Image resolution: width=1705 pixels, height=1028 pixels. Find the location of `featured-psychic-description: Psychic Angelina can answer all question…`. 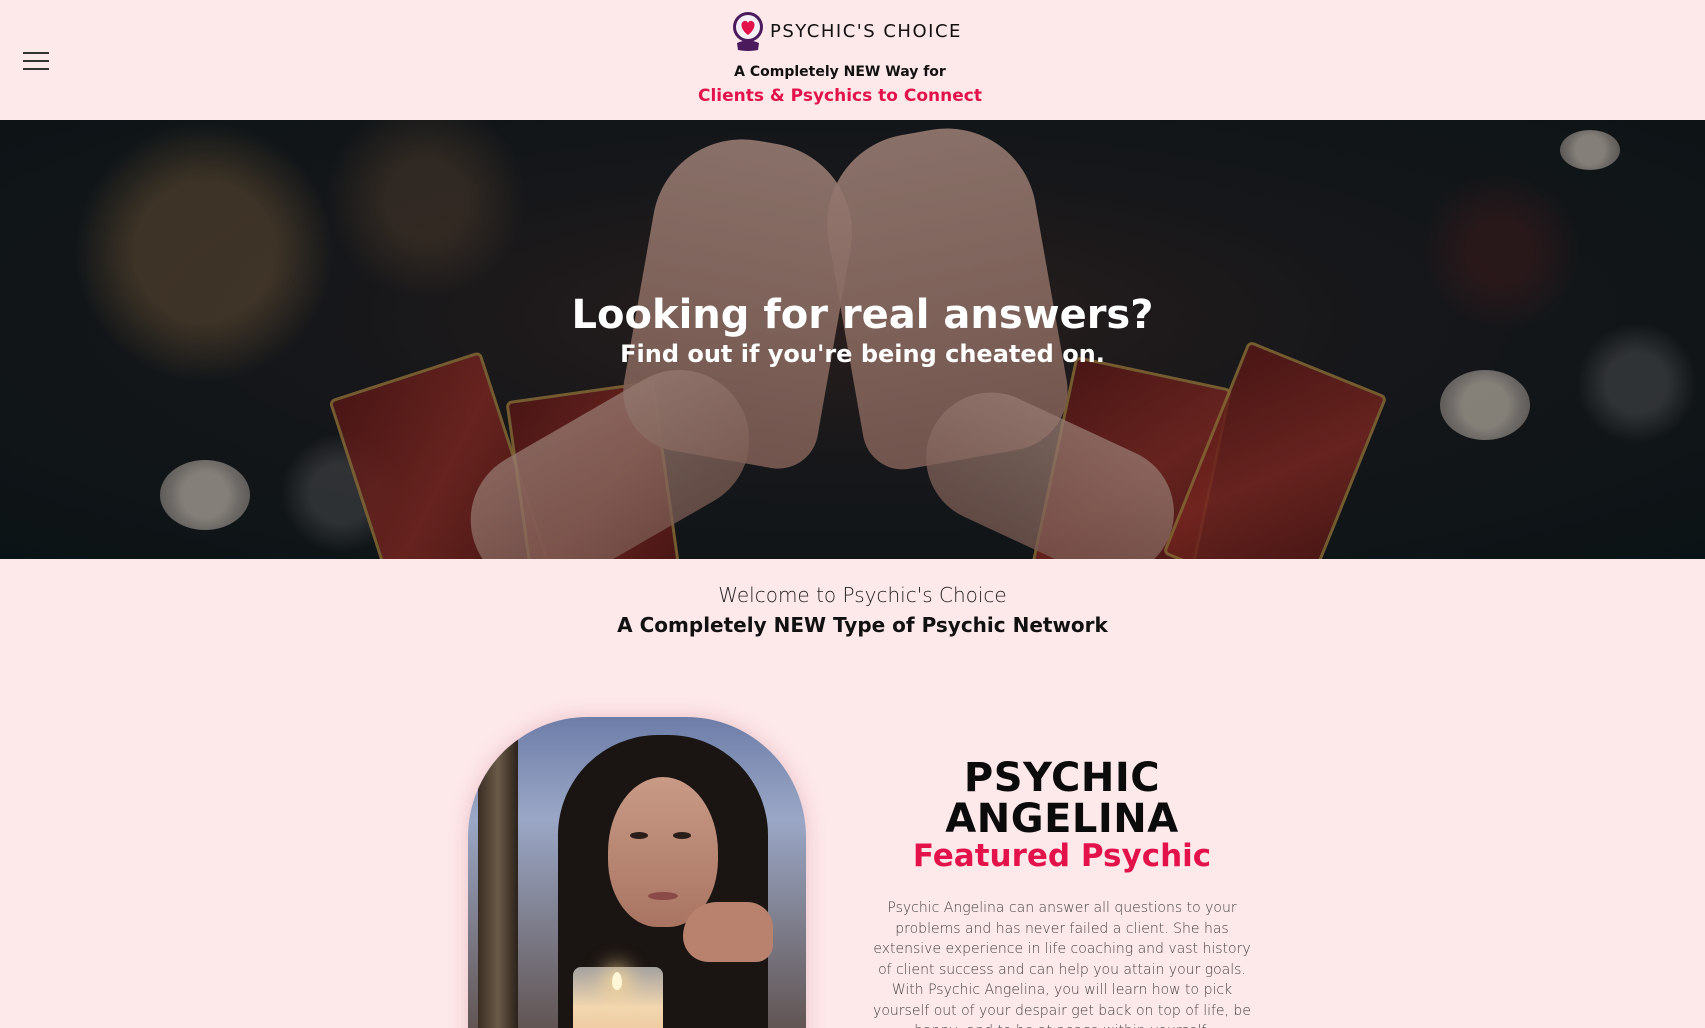

featured-psychic-description: Psychic Angelina can answer all question… is located at coordinates (1062, 964).